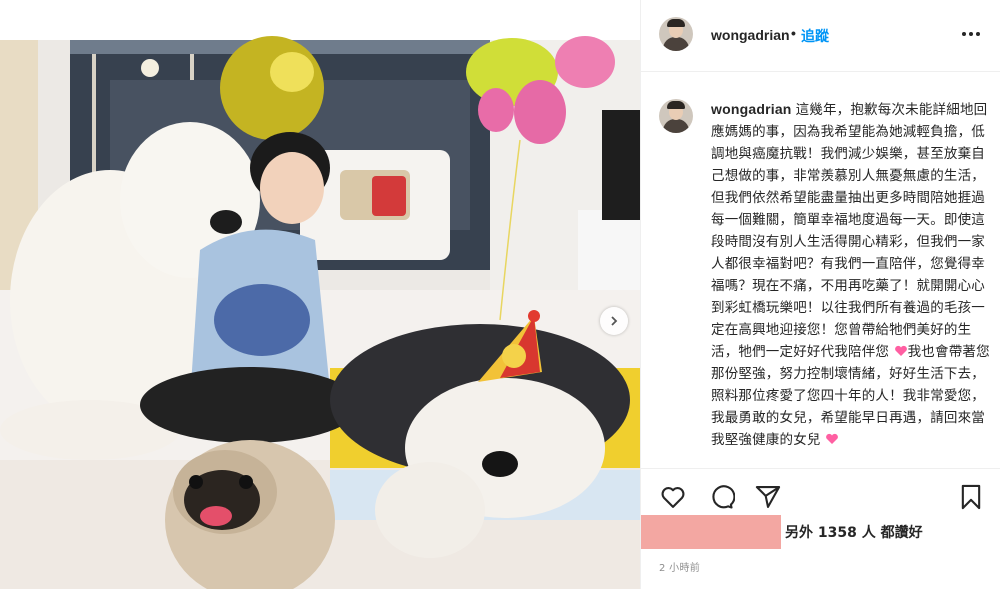  I want to click on heart-icon, so click(673, 497).